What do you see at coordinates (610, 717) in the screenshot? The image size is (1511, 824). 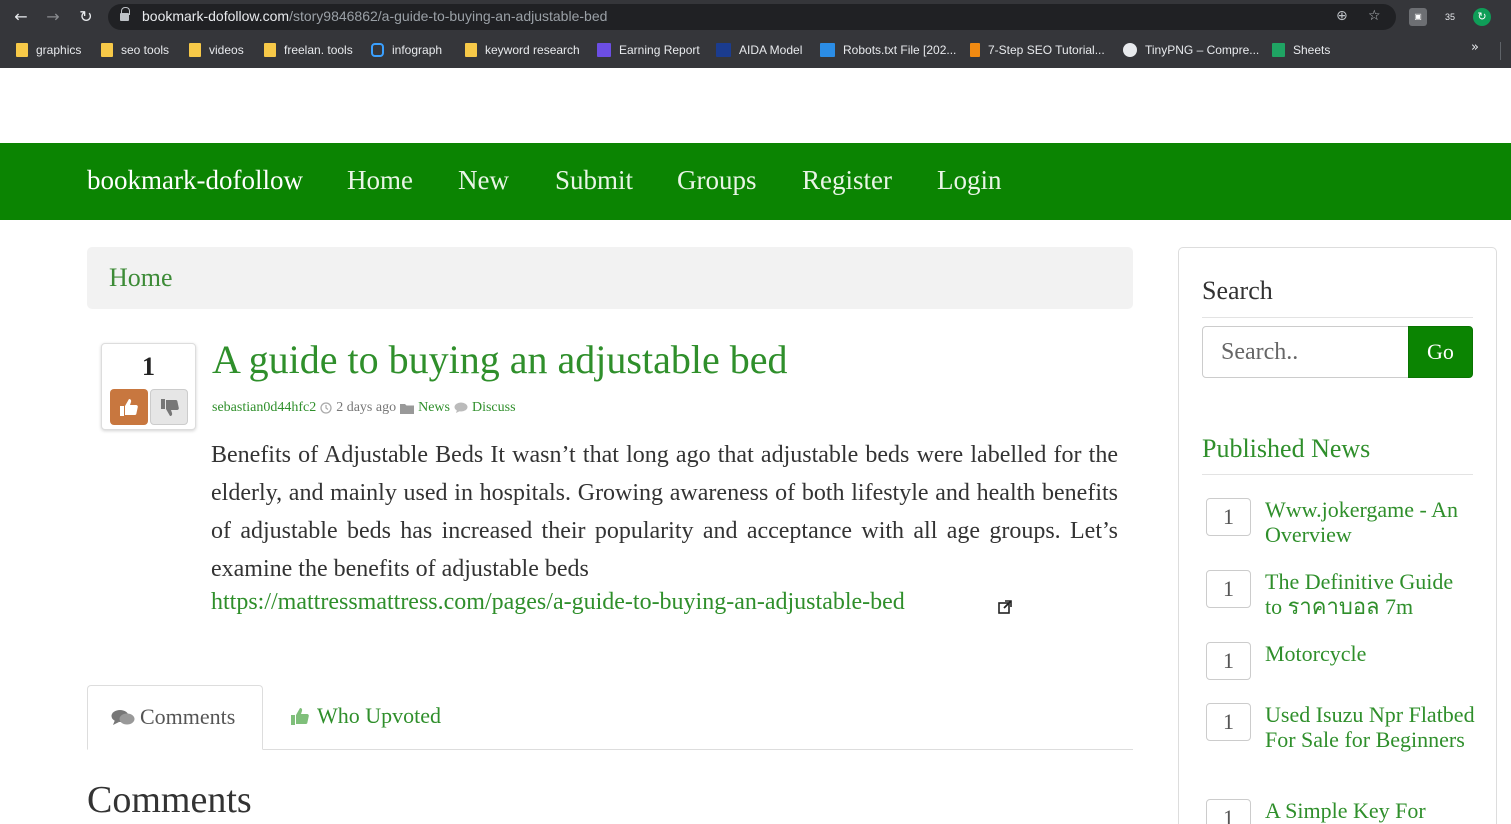 I see `story-tabs: Comments Who Upvoted` at bounding box center [610, 717].